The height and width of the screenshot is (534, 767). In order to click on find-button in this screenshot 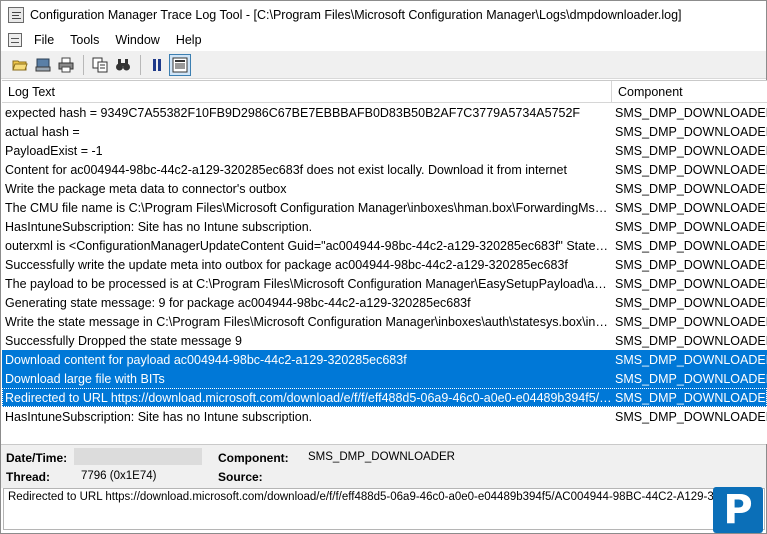, I will do `click(123, 65)`.